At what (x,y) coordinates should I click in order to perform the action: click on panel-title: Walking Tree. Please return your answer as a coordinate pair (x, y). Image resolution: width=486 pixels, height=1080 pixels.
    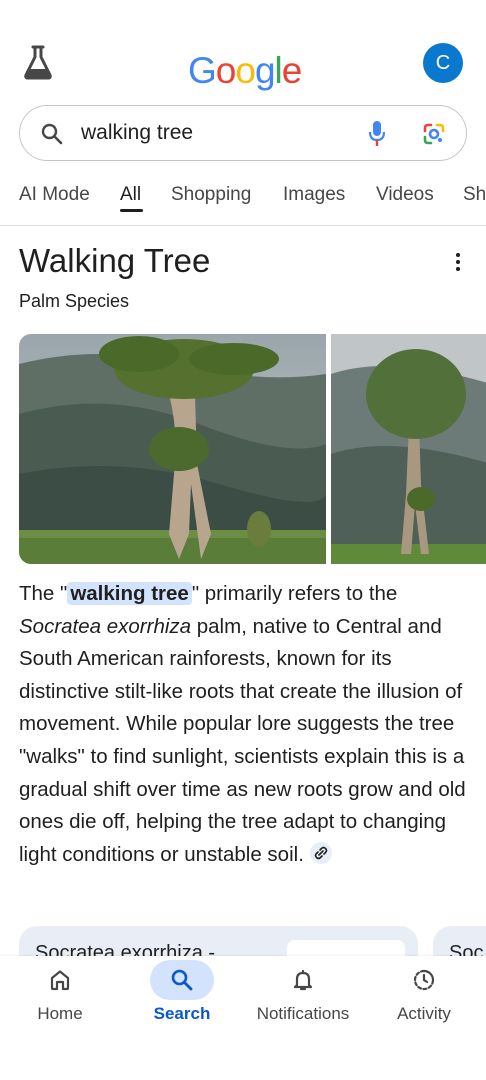
    Looking at the image, I should click on (115, 260).